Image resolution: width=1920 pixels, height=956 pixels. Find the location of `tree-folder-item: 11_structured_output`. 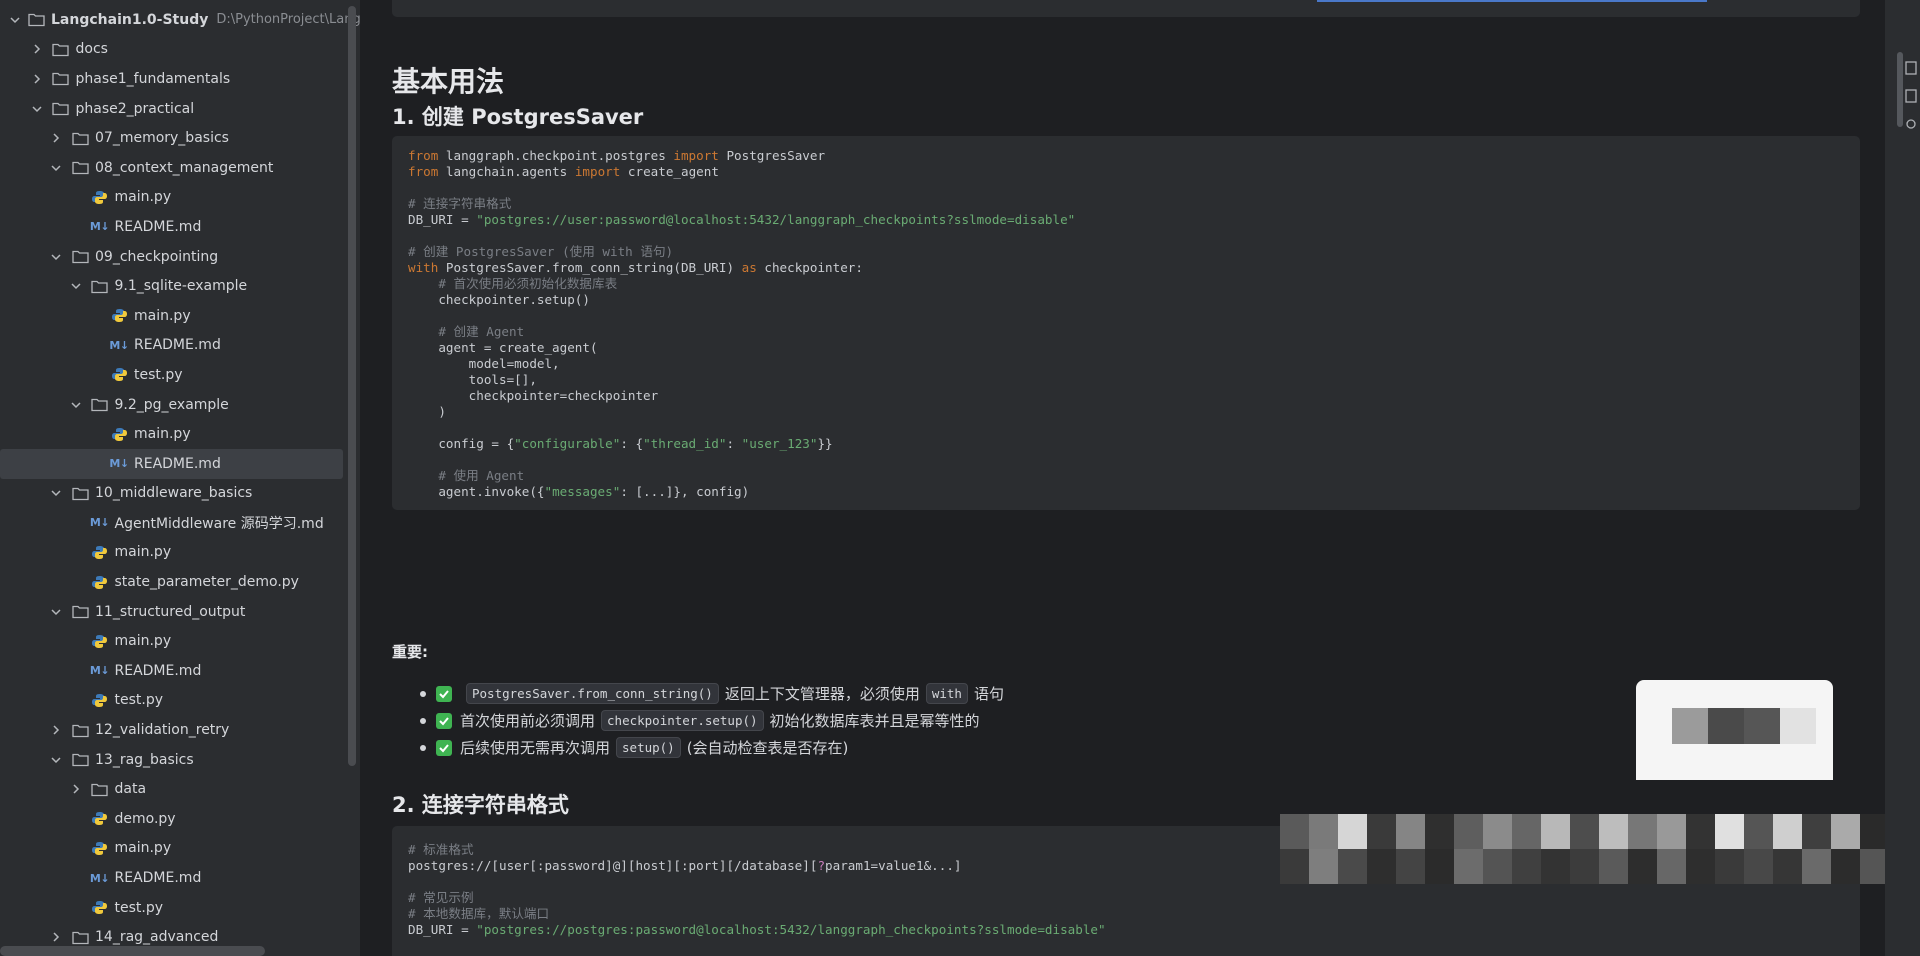

tree-folder-item: 11_structured_output is located at coordinates (172, 612).